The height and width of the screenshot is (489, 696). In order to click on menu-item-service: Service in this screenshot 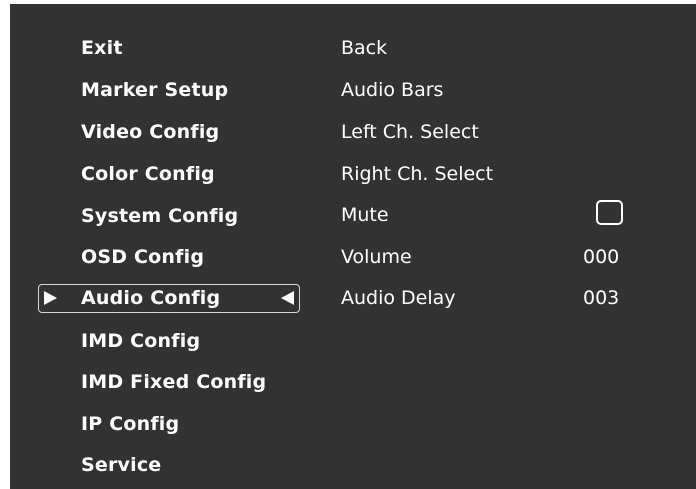, I will do `click(121, 465)`.